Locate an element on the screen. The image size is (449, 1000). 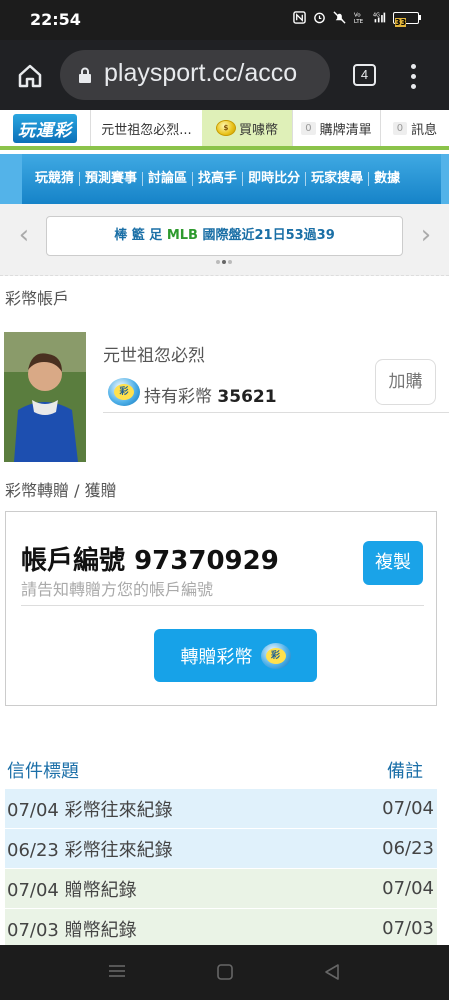
avatar is located at coordinates (45, 397).